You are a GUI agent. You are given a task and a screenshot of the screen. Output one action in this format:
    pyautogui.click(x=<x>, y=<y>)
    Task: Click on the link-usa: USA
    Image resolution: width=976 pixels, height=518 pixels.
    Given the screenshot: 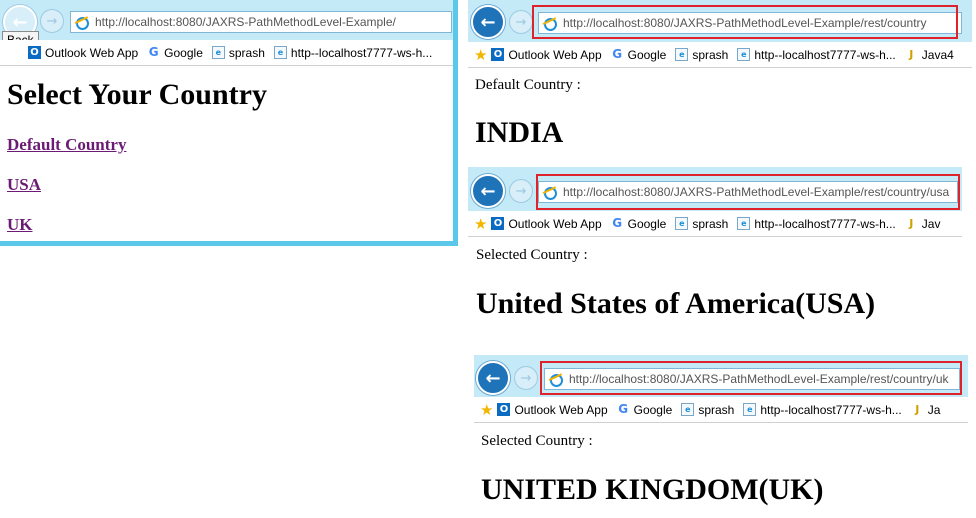 What is the action you would take?
    pyautogui.click(x=24, y=185)
    